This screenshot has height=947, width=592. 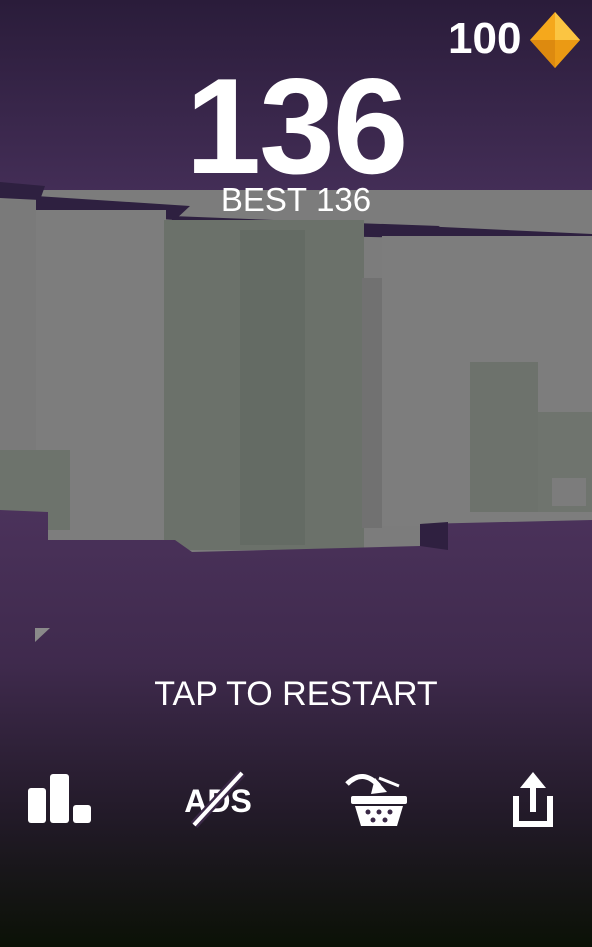 I want to click on gem-count: 100, so click(x=485, y=38).